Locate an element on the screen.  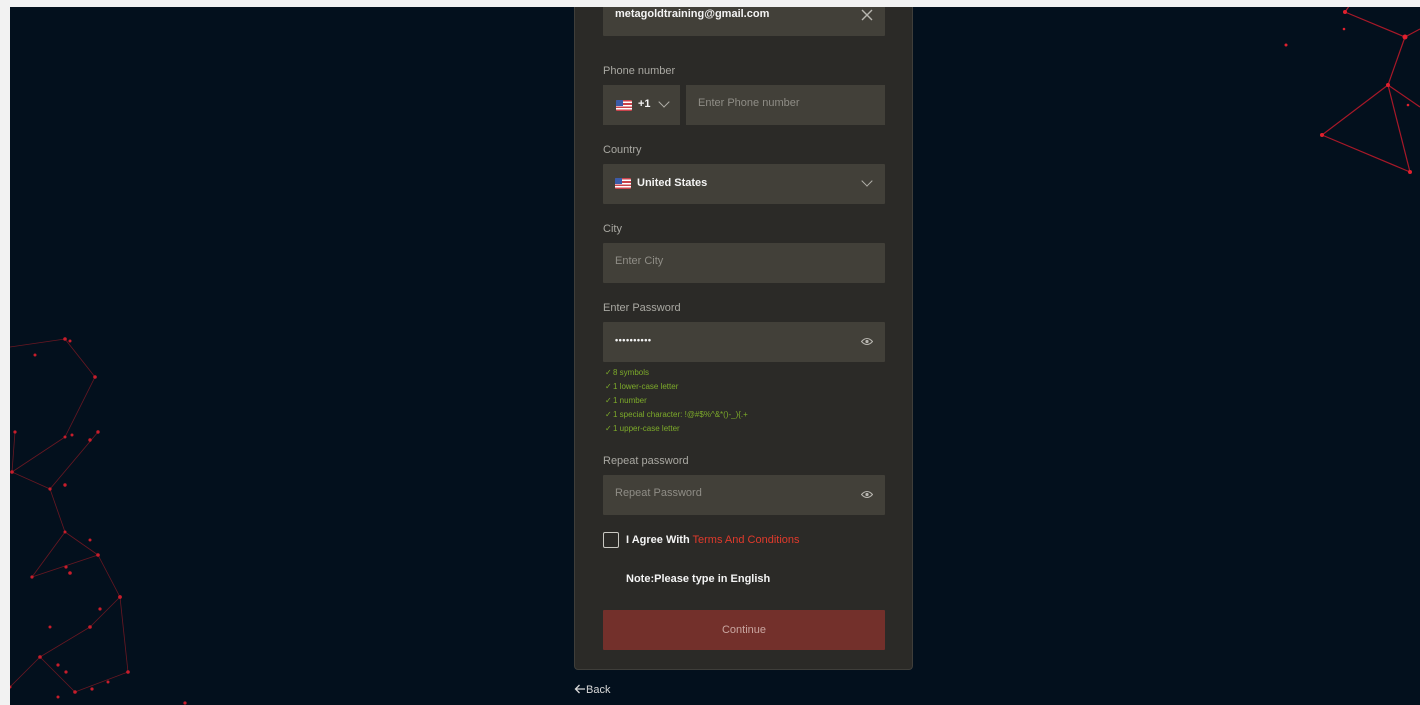
agree-text: I Agree With Terms And Conditions is located at coordinates (713, 540).